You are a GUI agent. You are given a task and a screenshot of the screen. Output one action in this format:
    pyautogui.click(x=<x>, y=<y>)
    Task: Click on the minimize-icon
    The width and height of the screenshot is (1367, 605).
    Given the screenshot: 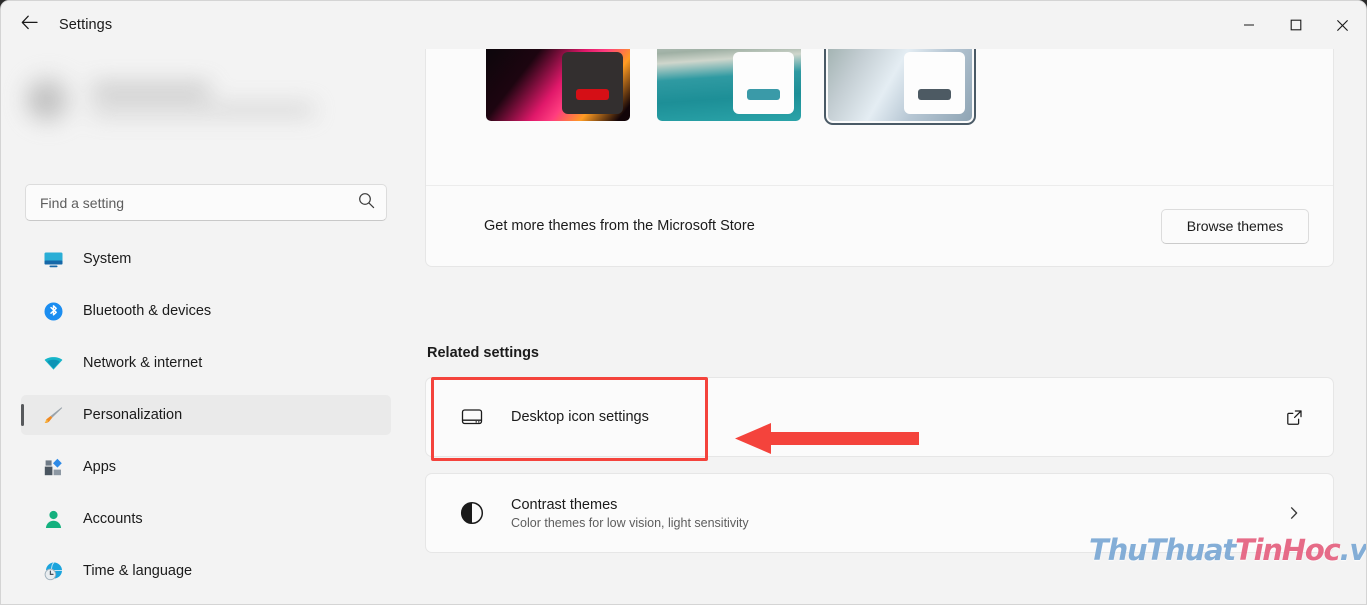 What is the action you would take?
    pyautogui.click(x=1248, y=25)
    